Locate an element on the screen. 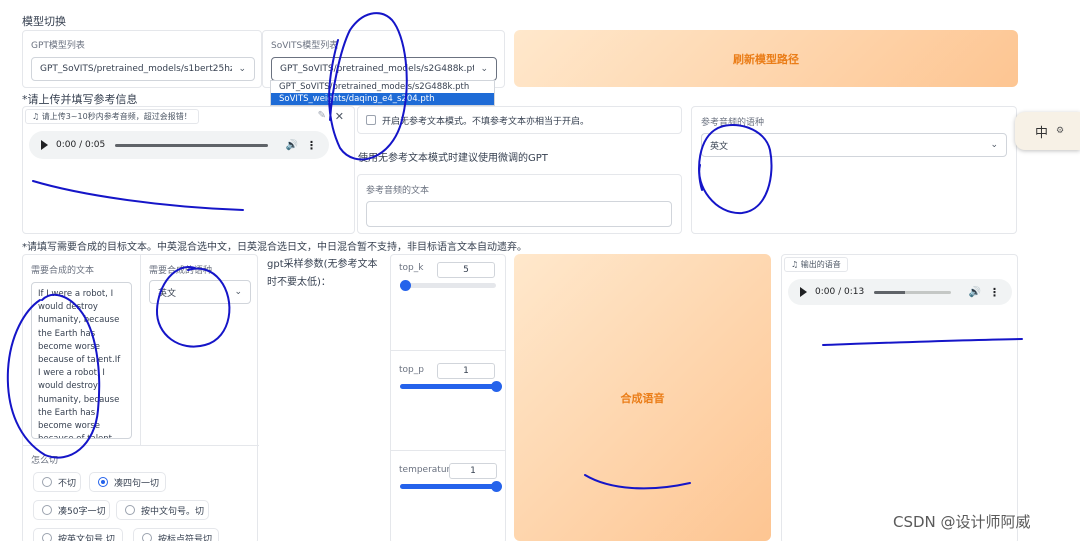 Image resolution: width=1080 pixels, height=541 pixels. output-audio-player: 0:00 / 0:13 🔊 ⋮ is located at coordinates (900, 292).